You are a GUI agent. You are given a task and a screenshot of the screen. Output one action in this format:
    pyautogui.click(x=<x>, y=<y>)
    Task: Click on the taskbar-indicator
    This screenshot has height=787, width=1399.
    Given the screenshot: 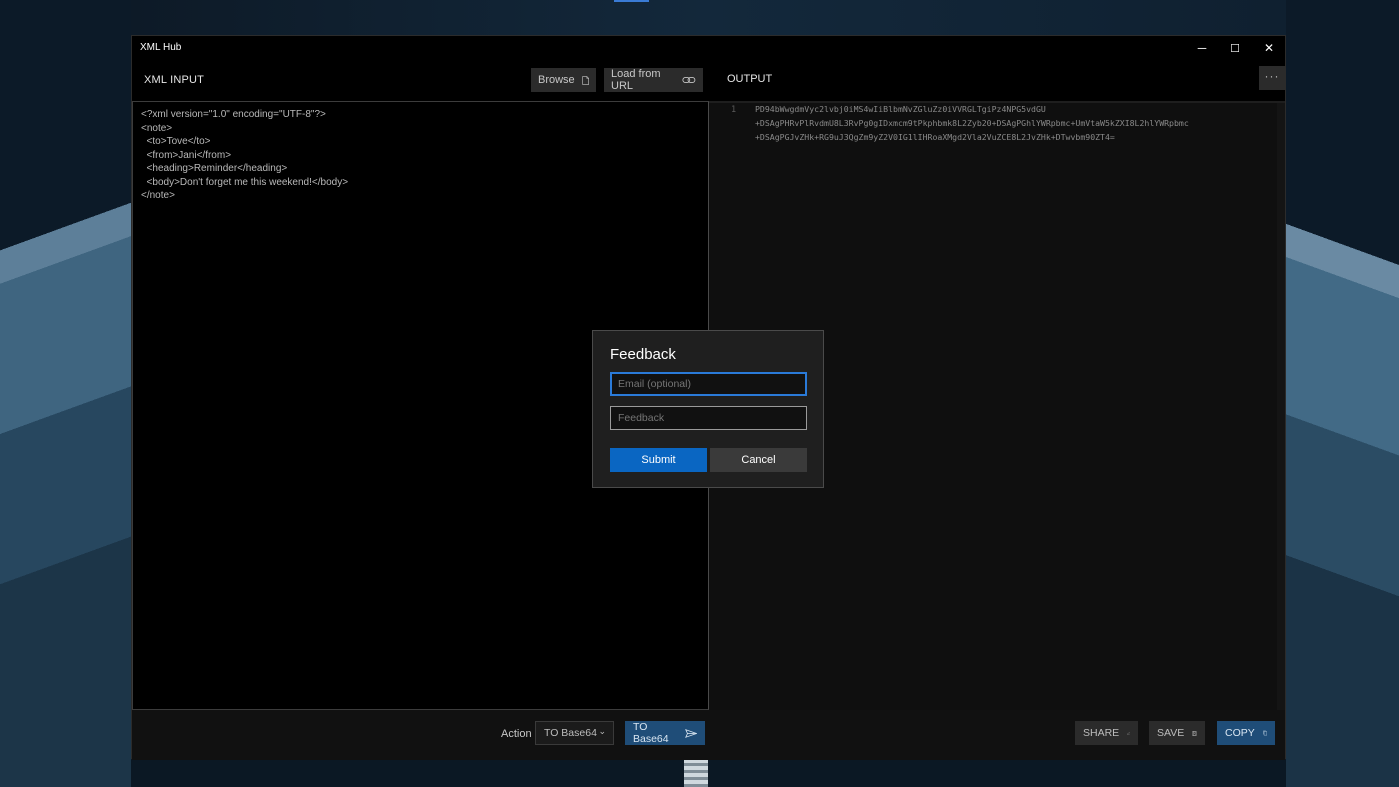 What is the action you would take?
    pyautogui.click(x=631, y=1)
    